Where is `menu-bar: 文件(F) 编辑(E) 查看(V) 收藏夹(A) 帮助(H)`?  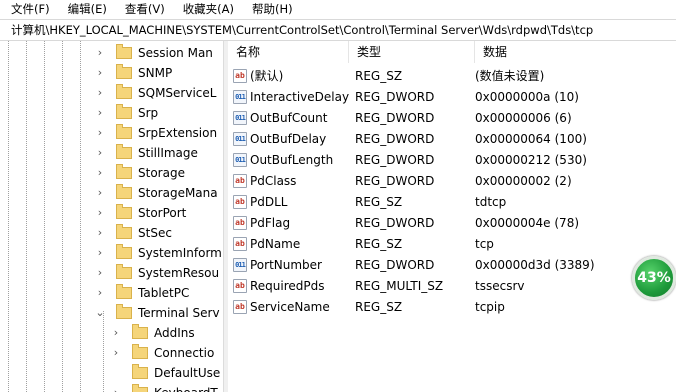 menu-bar: 文件(F) 编辑(E) 查看(V) 收藏夹(A) 帮助(H) is located at coordinates (338, 9).